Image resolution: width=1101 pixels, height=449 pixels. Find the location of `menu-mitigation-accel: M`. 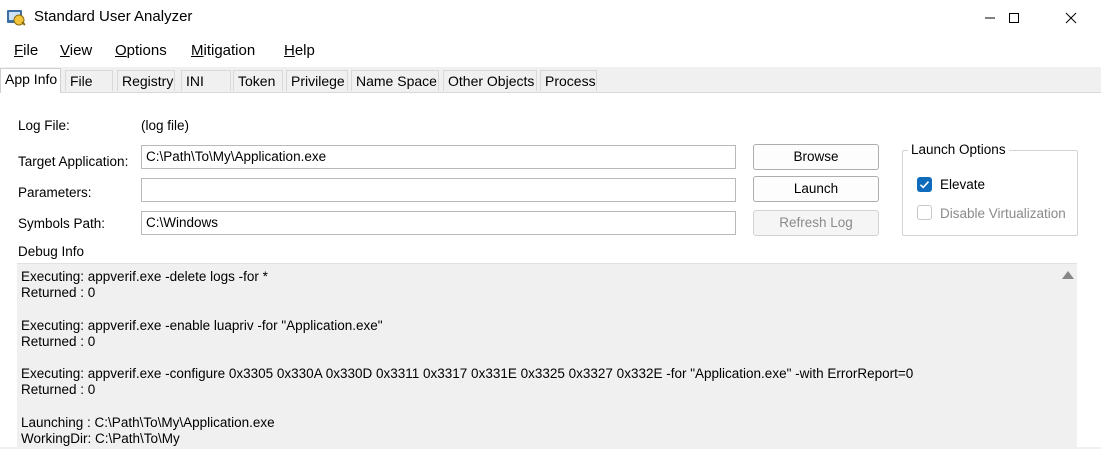

menu-mitigation-accel: M is located at coordinates (197, 50).